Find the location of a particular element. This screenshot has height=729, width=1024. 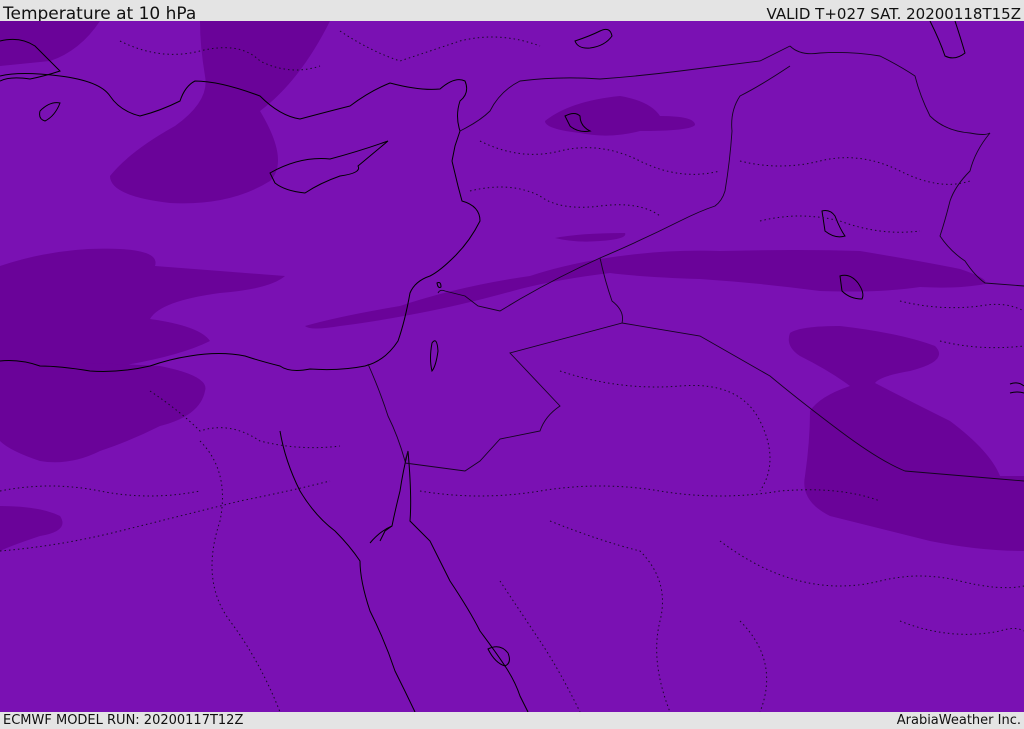

coast-caspian-top is located at coordinates (593, 38).